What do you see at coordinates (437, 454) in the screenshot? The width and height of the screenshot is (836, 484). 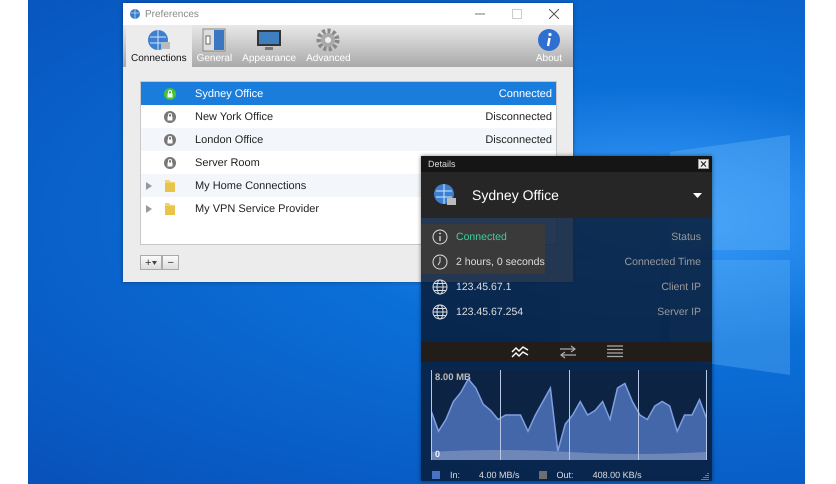 I see `axis-label: 0` at bounding box center [437, 454].